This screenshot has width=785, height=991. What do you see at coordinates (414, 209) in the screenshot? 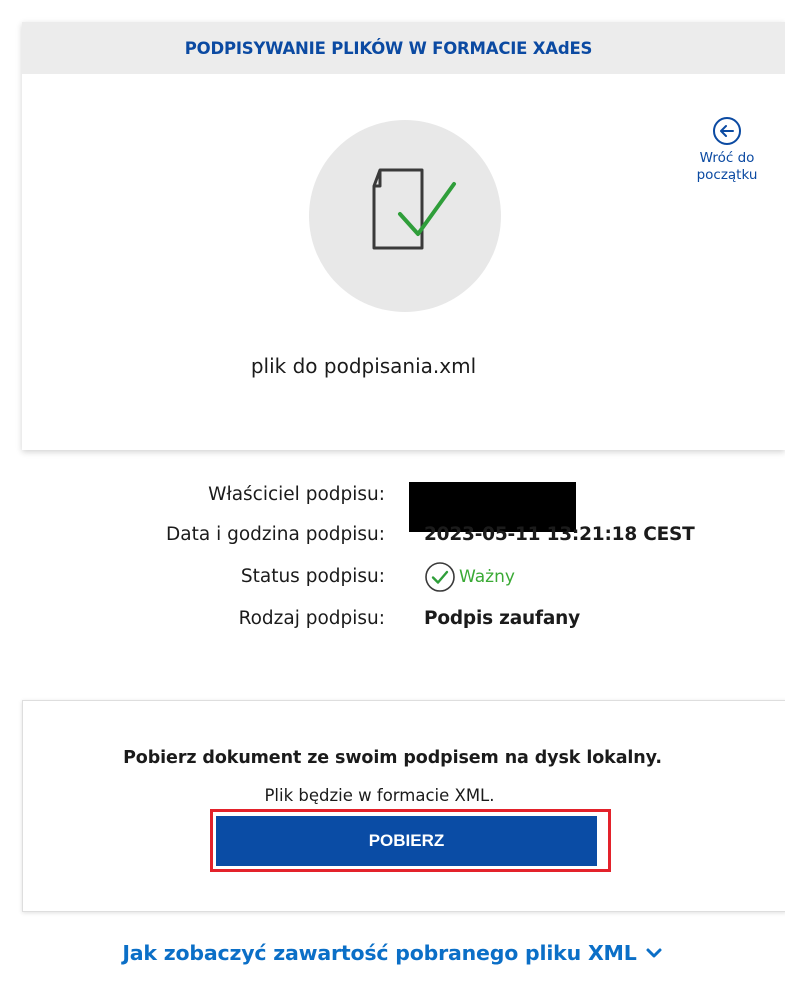
I see `signed-file-icon` at bounding box center [414, 209].